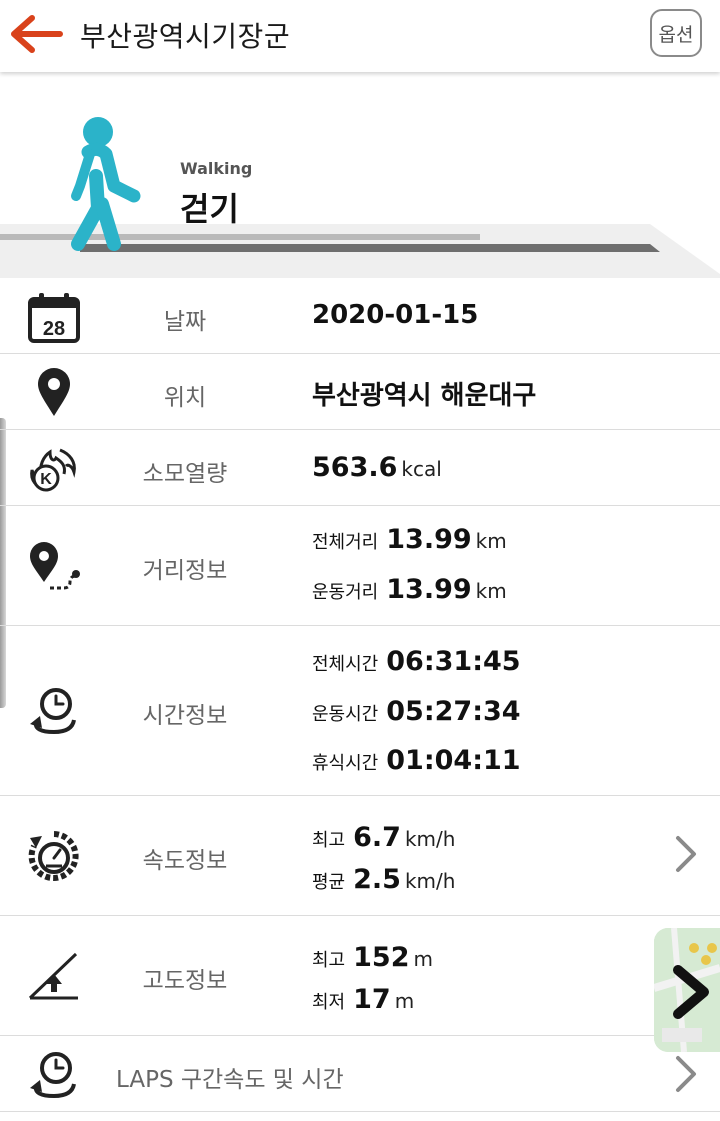 The height and width of the screenshot is (1121, 720). What do you see at coordinates (53, 856) in the screenshot?
I see `speedometer-icon` at bounding box center [53, 856].